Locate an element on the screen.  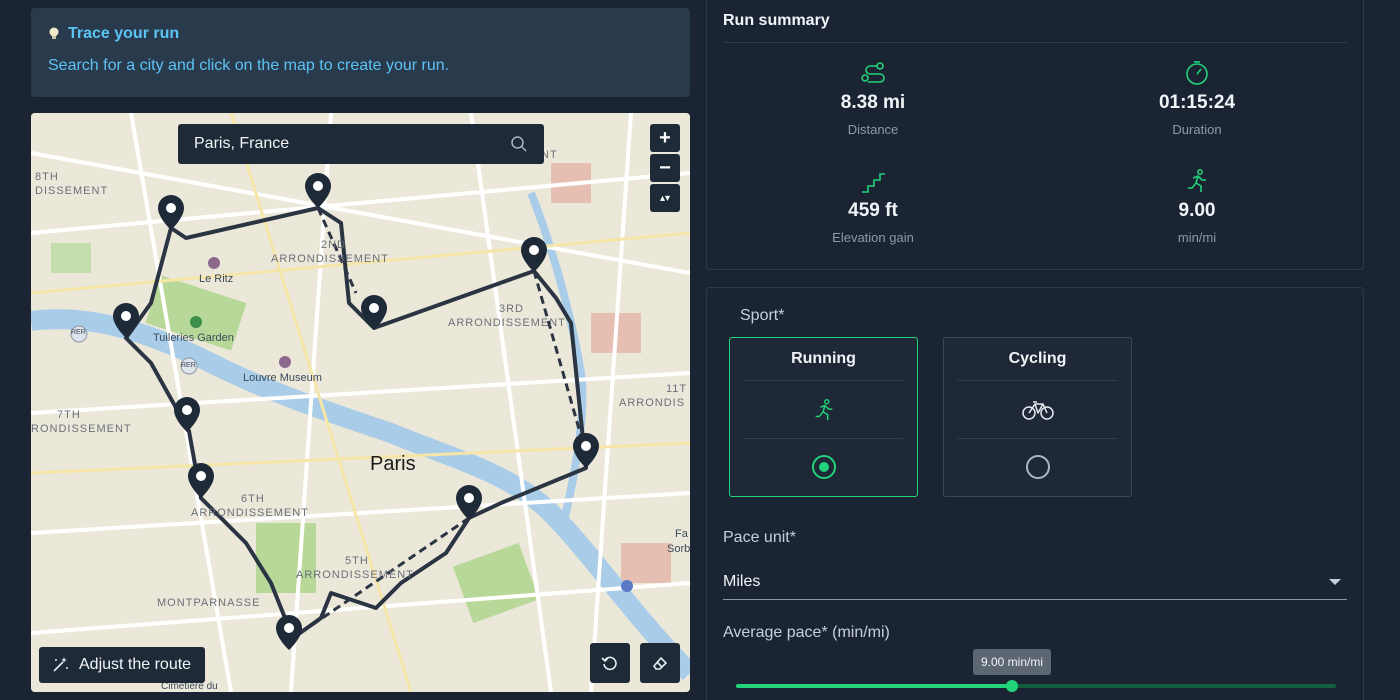
stairs-icon is located at coordinates (873, 183).